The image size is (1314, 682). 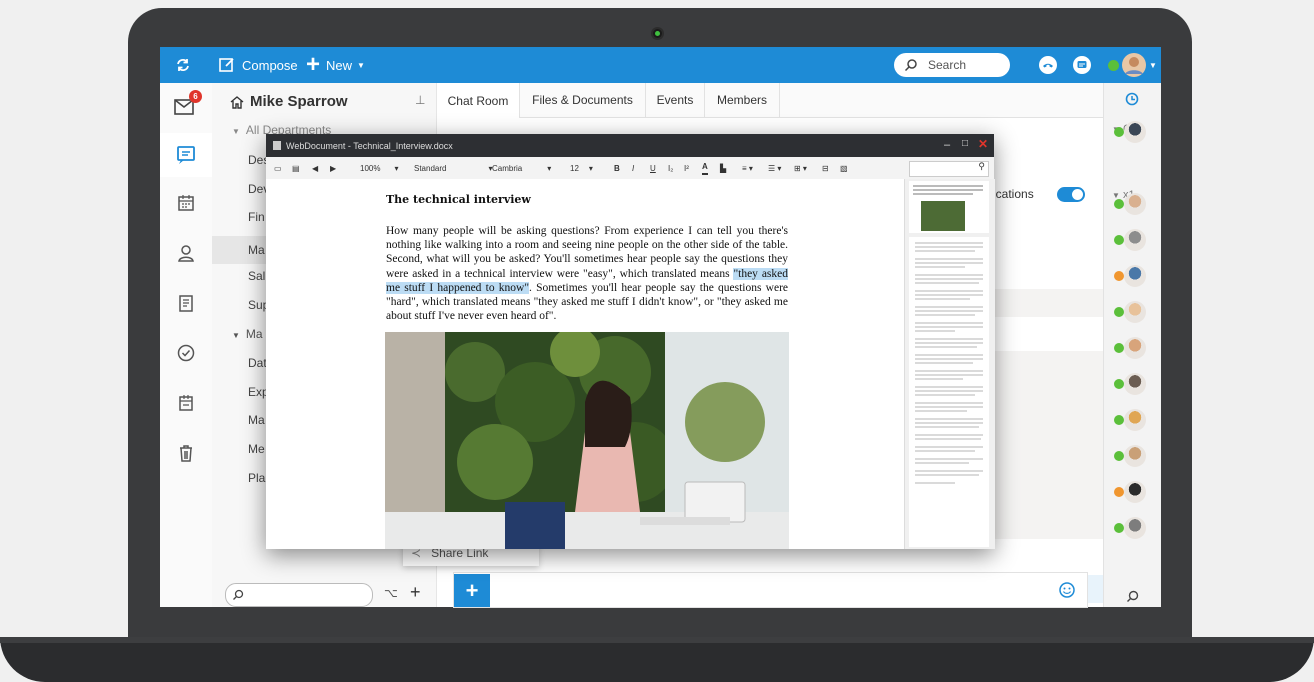 What do you see at coordinates (415, 592) in the screenshot?
I see `add-icon: +` at bounding box center [415, 592].